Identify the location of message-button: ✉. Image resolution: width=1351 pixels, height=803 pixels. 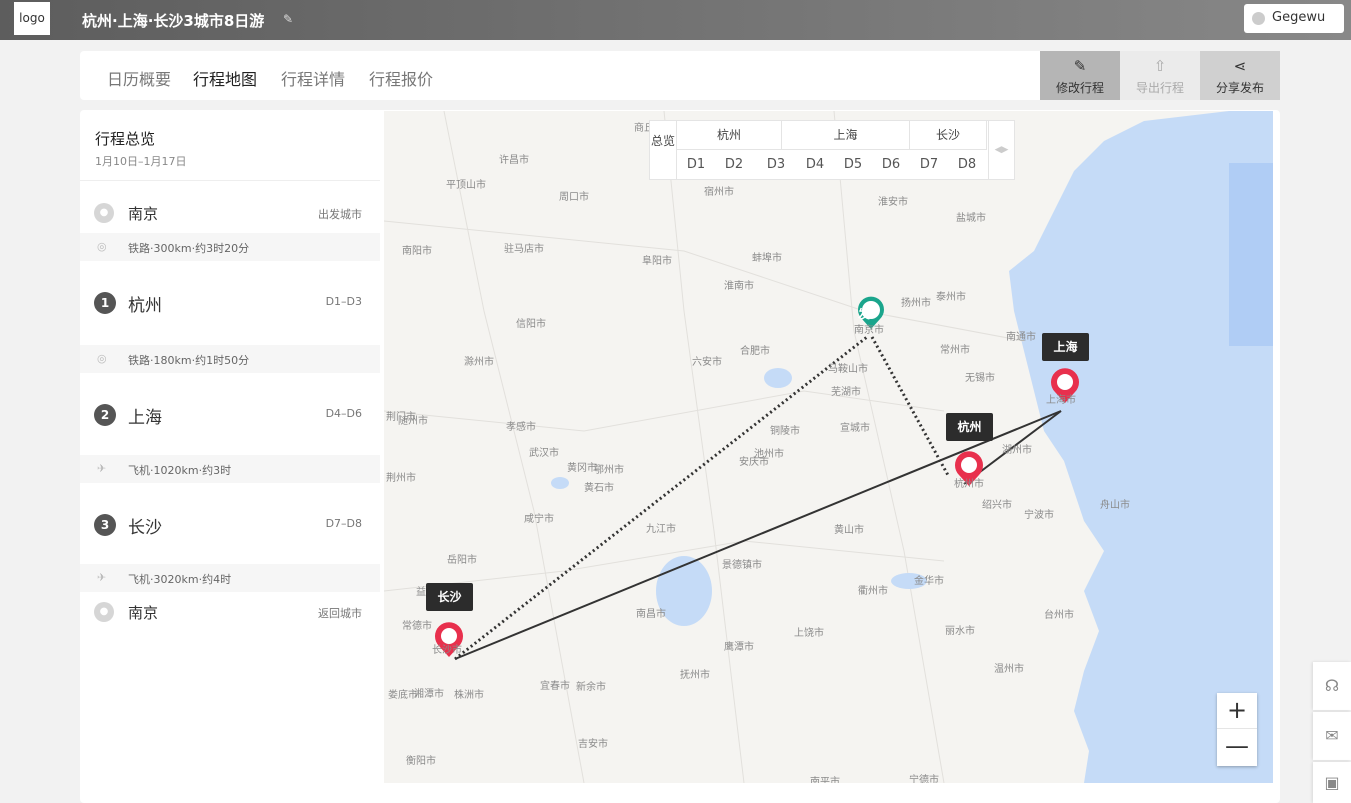
(1332, 736).